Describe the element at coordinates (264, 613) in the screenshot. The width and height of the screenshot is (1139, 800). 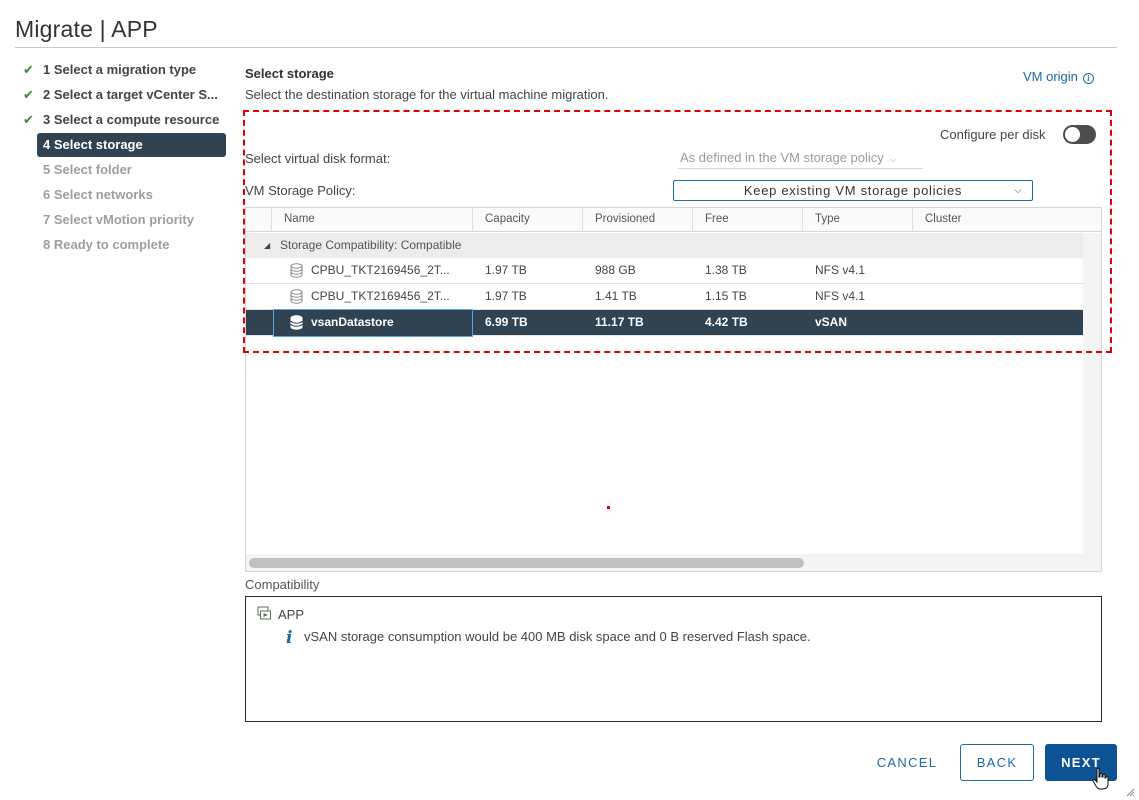
I see `vm-icon` at that location.